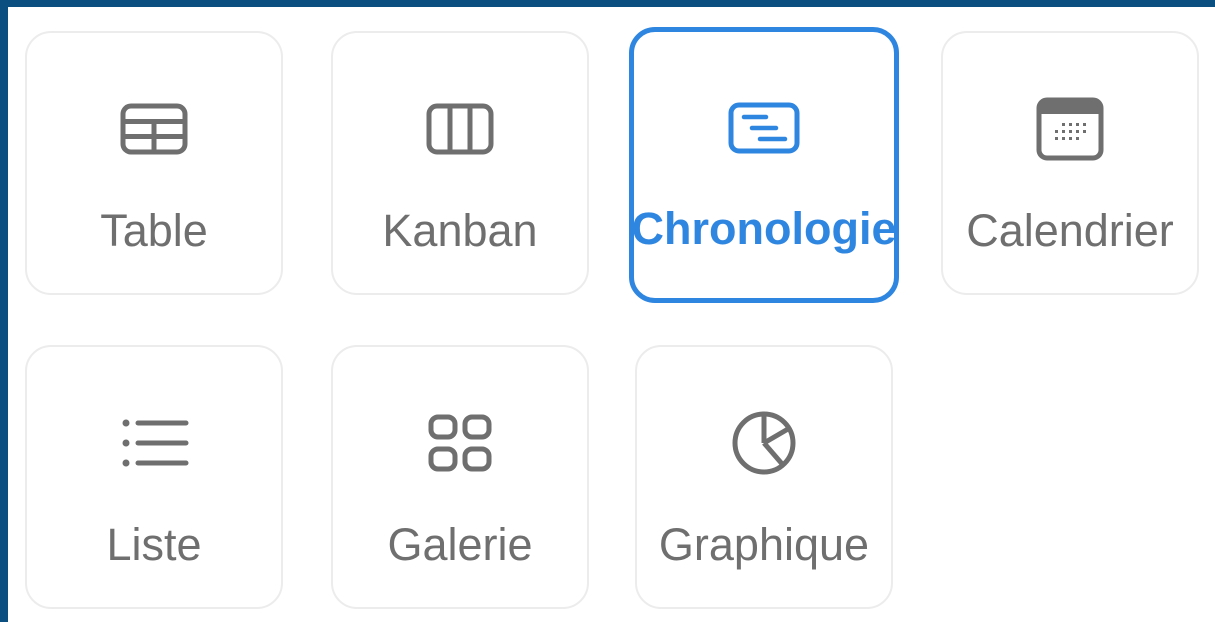  What do you see at coordinates (460, 230) in the screenshot?
I see `view-option-label: Kanban` at bounding box center [460, 230].